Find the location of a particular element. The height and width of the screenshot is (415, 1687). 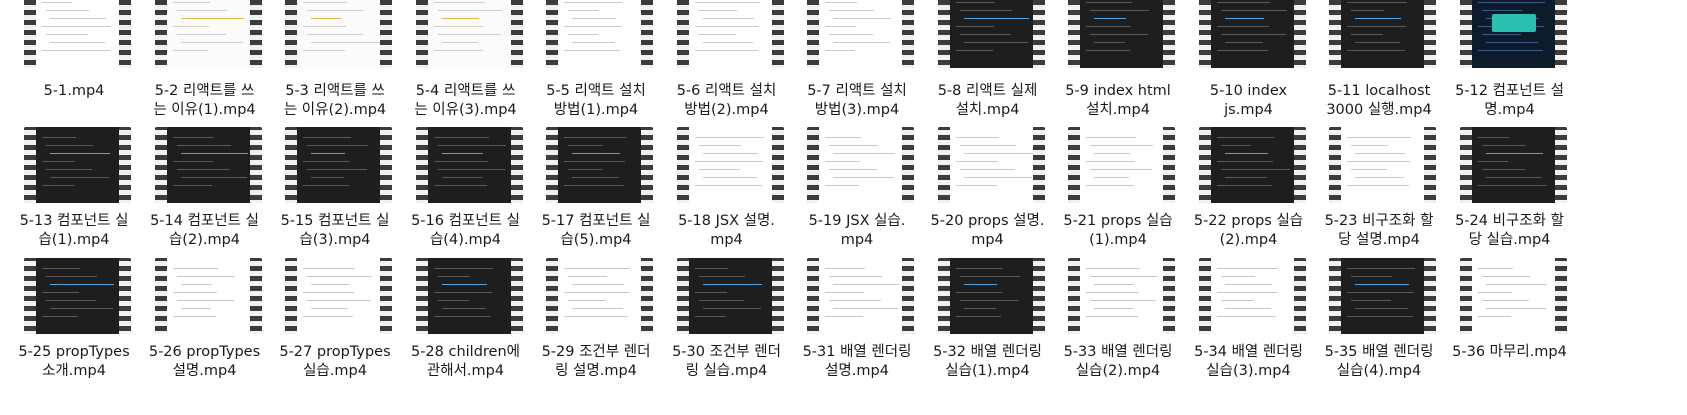

file-item: 5-33 배열 렌더링 실습(2).mp4 is located at coordinates (1118, 189).